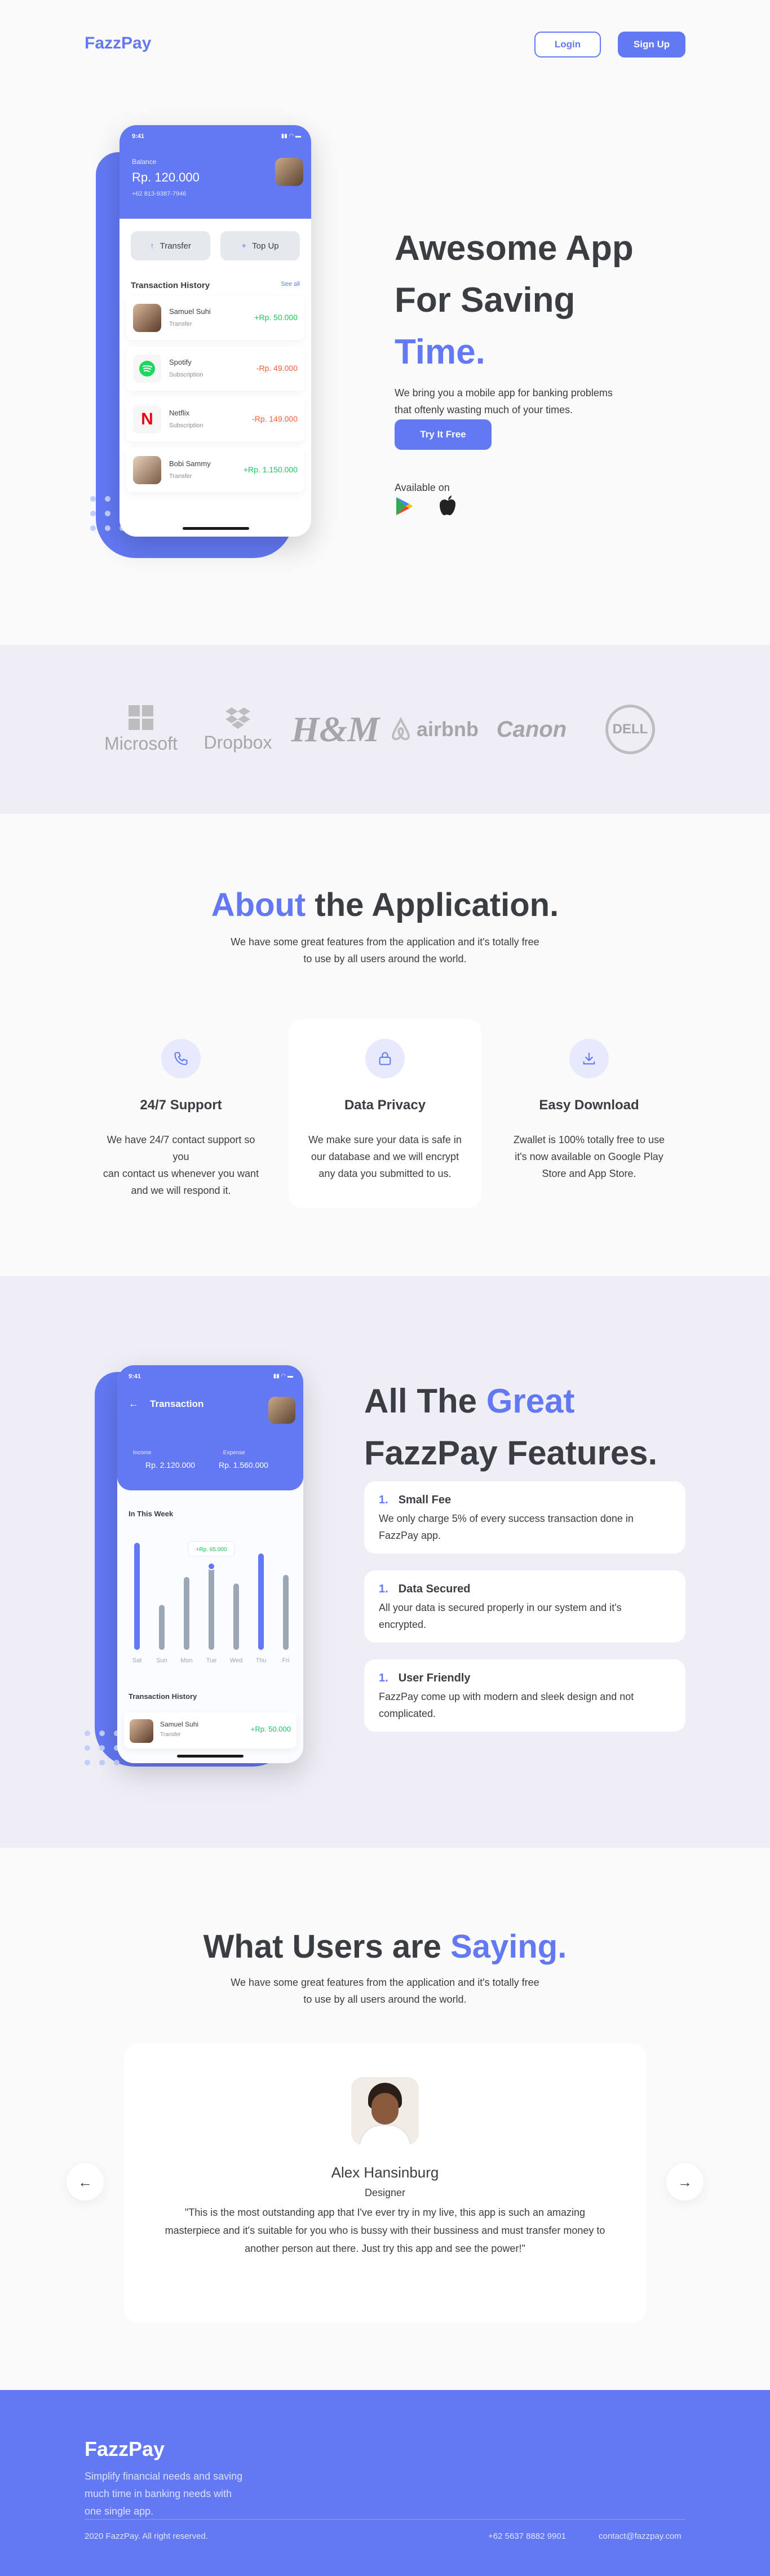 The width and height of the screenshot is (770, 2576). Describe the element at coordinates (103, 1747) in the screenshot. I see `decorative-dots` at that location.